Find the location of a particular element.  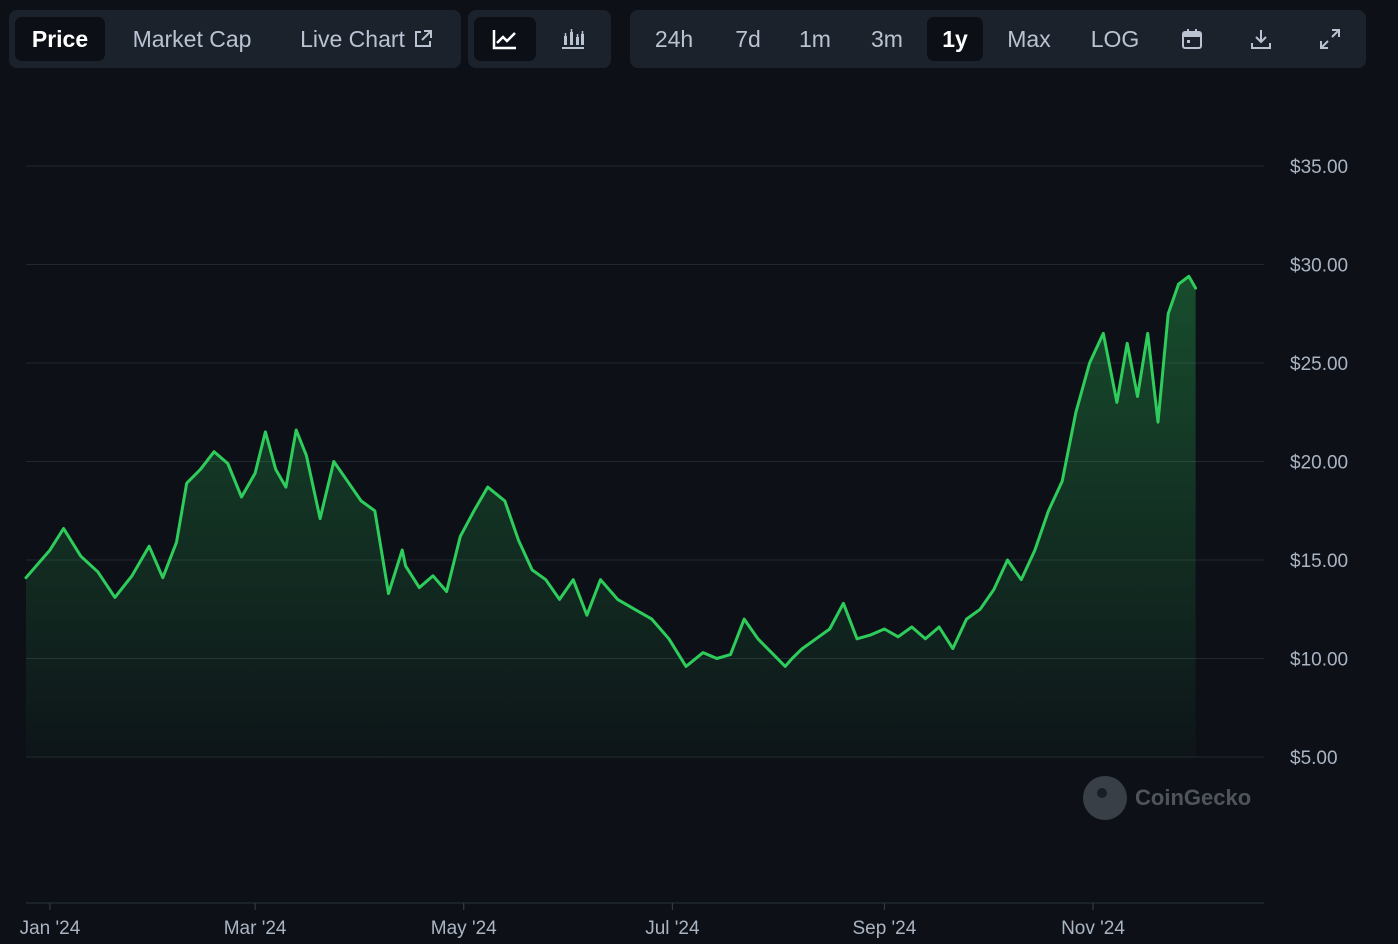

x-tick-label: May '24 is located at coordinates (464, 928).